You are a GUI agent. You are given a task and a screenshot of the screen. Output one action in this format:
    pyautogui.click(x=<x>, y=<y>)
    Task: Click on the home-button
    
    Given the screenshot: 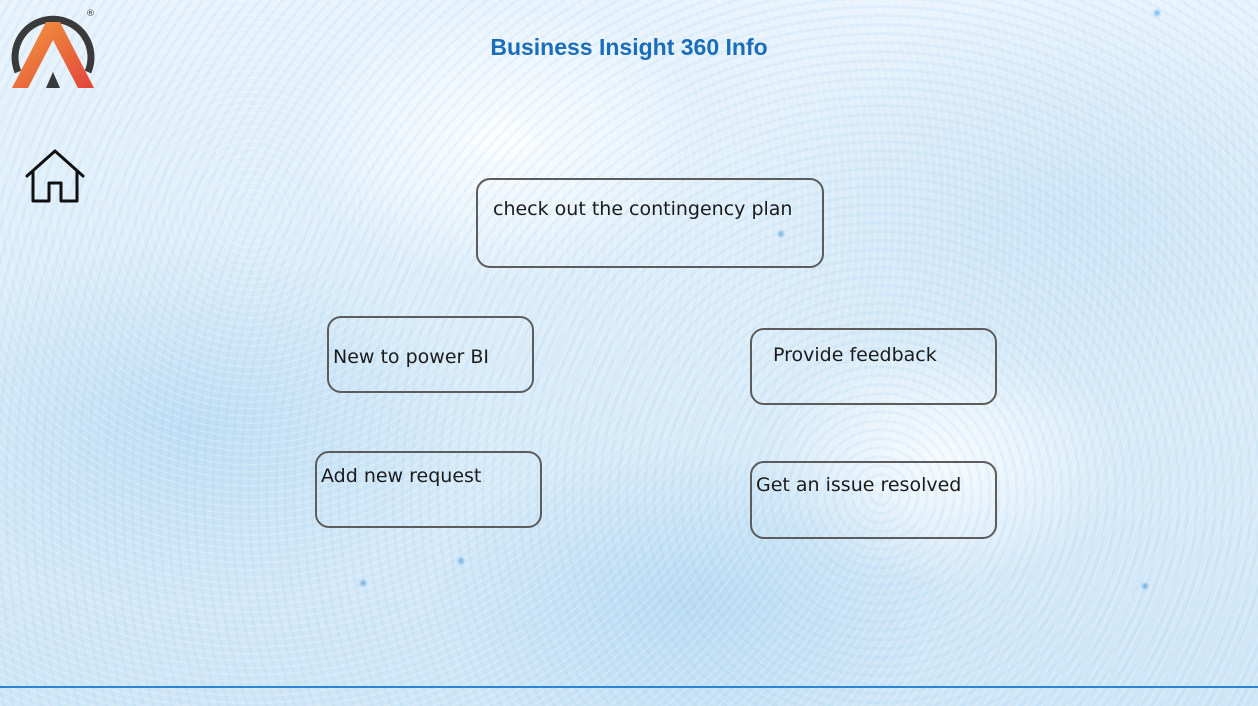 What is the action you would take?
    pyautogui.click(x=55, y=176)
    